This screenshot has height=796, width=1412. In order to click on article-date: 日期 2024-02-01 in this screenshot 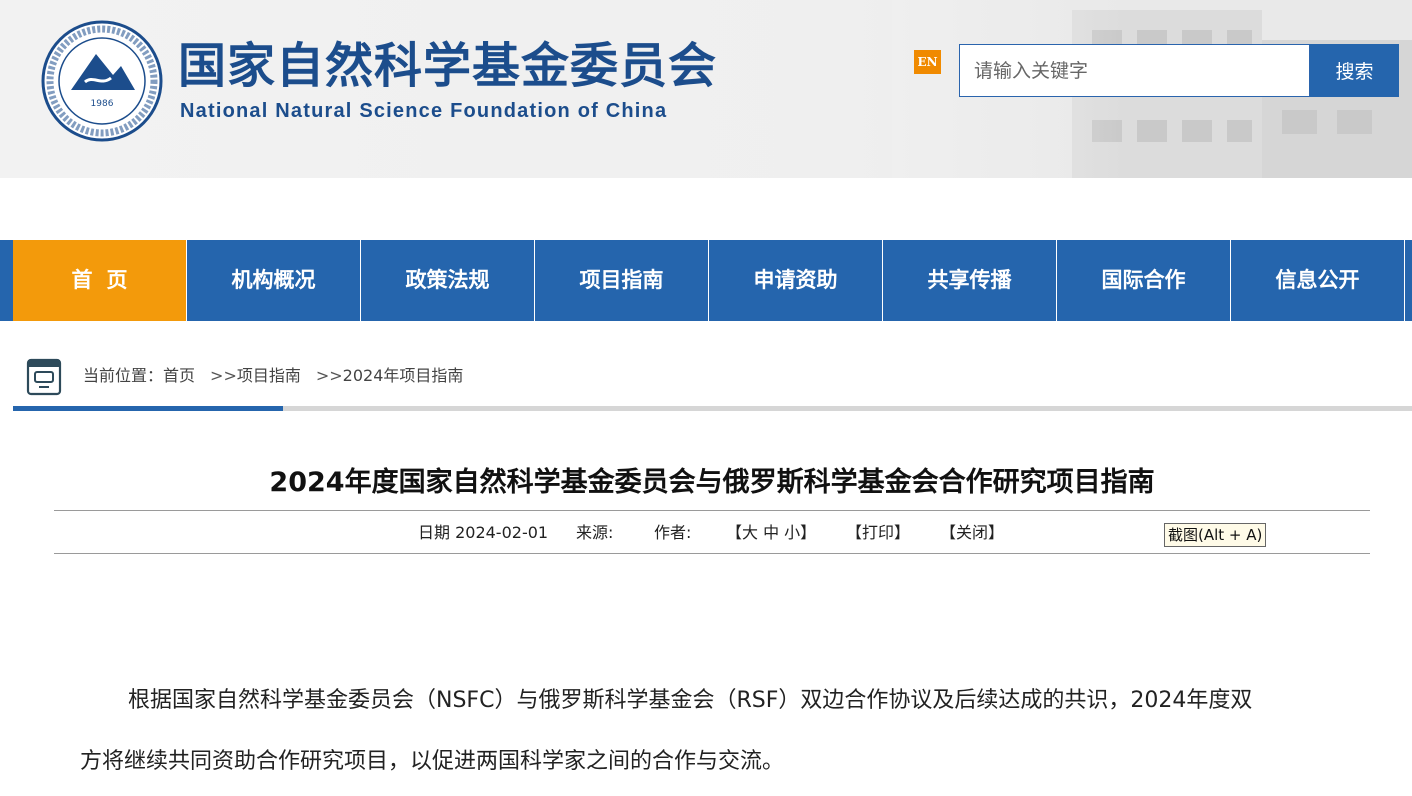, I will do `click(483, 532)`.